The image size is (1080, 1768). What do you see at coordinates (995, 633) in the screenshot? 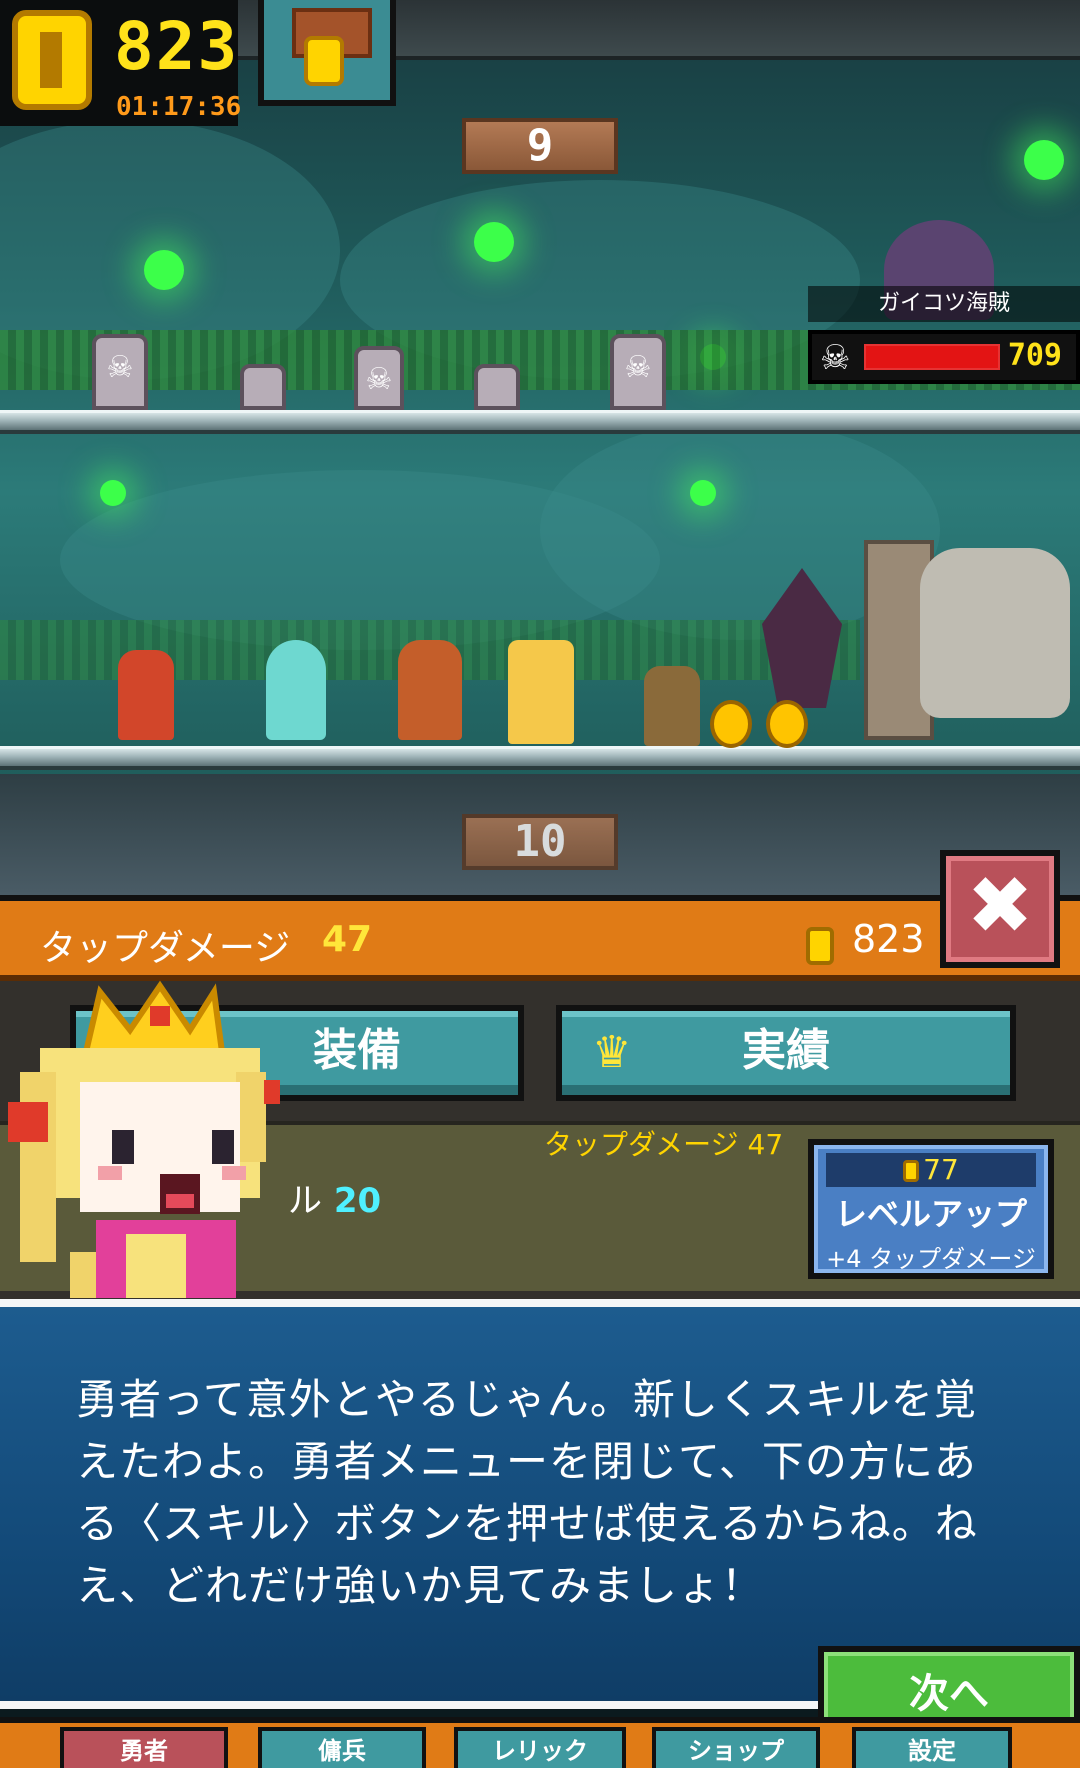
I see `boss-beast` at bounding box center [995, 633].